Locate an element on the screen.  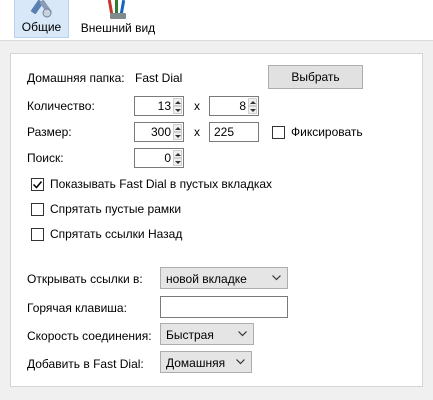
hotkey-field is located at coordinates (224, 307).